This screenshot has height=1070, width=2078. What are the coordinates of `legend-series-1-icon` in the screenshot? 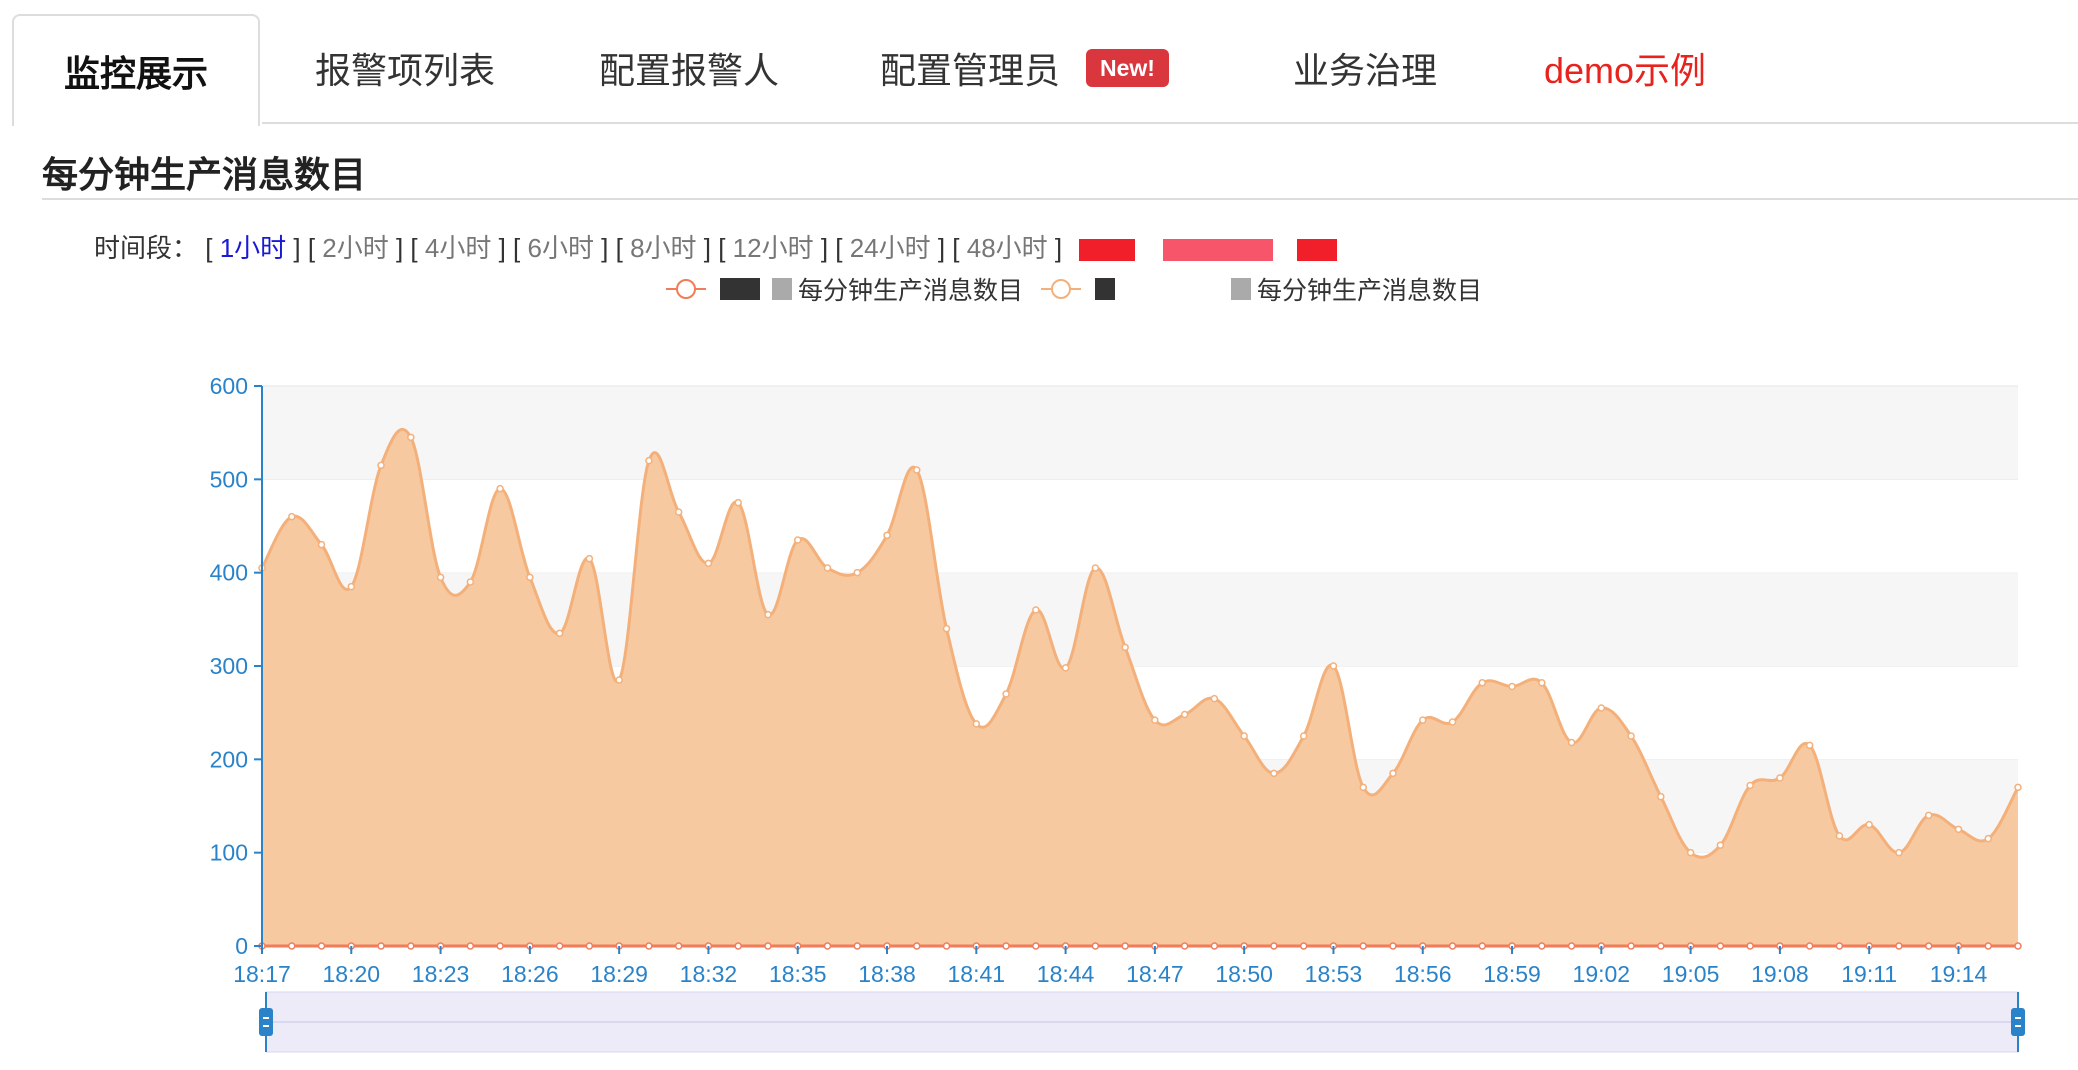 It's located at (686, 289).